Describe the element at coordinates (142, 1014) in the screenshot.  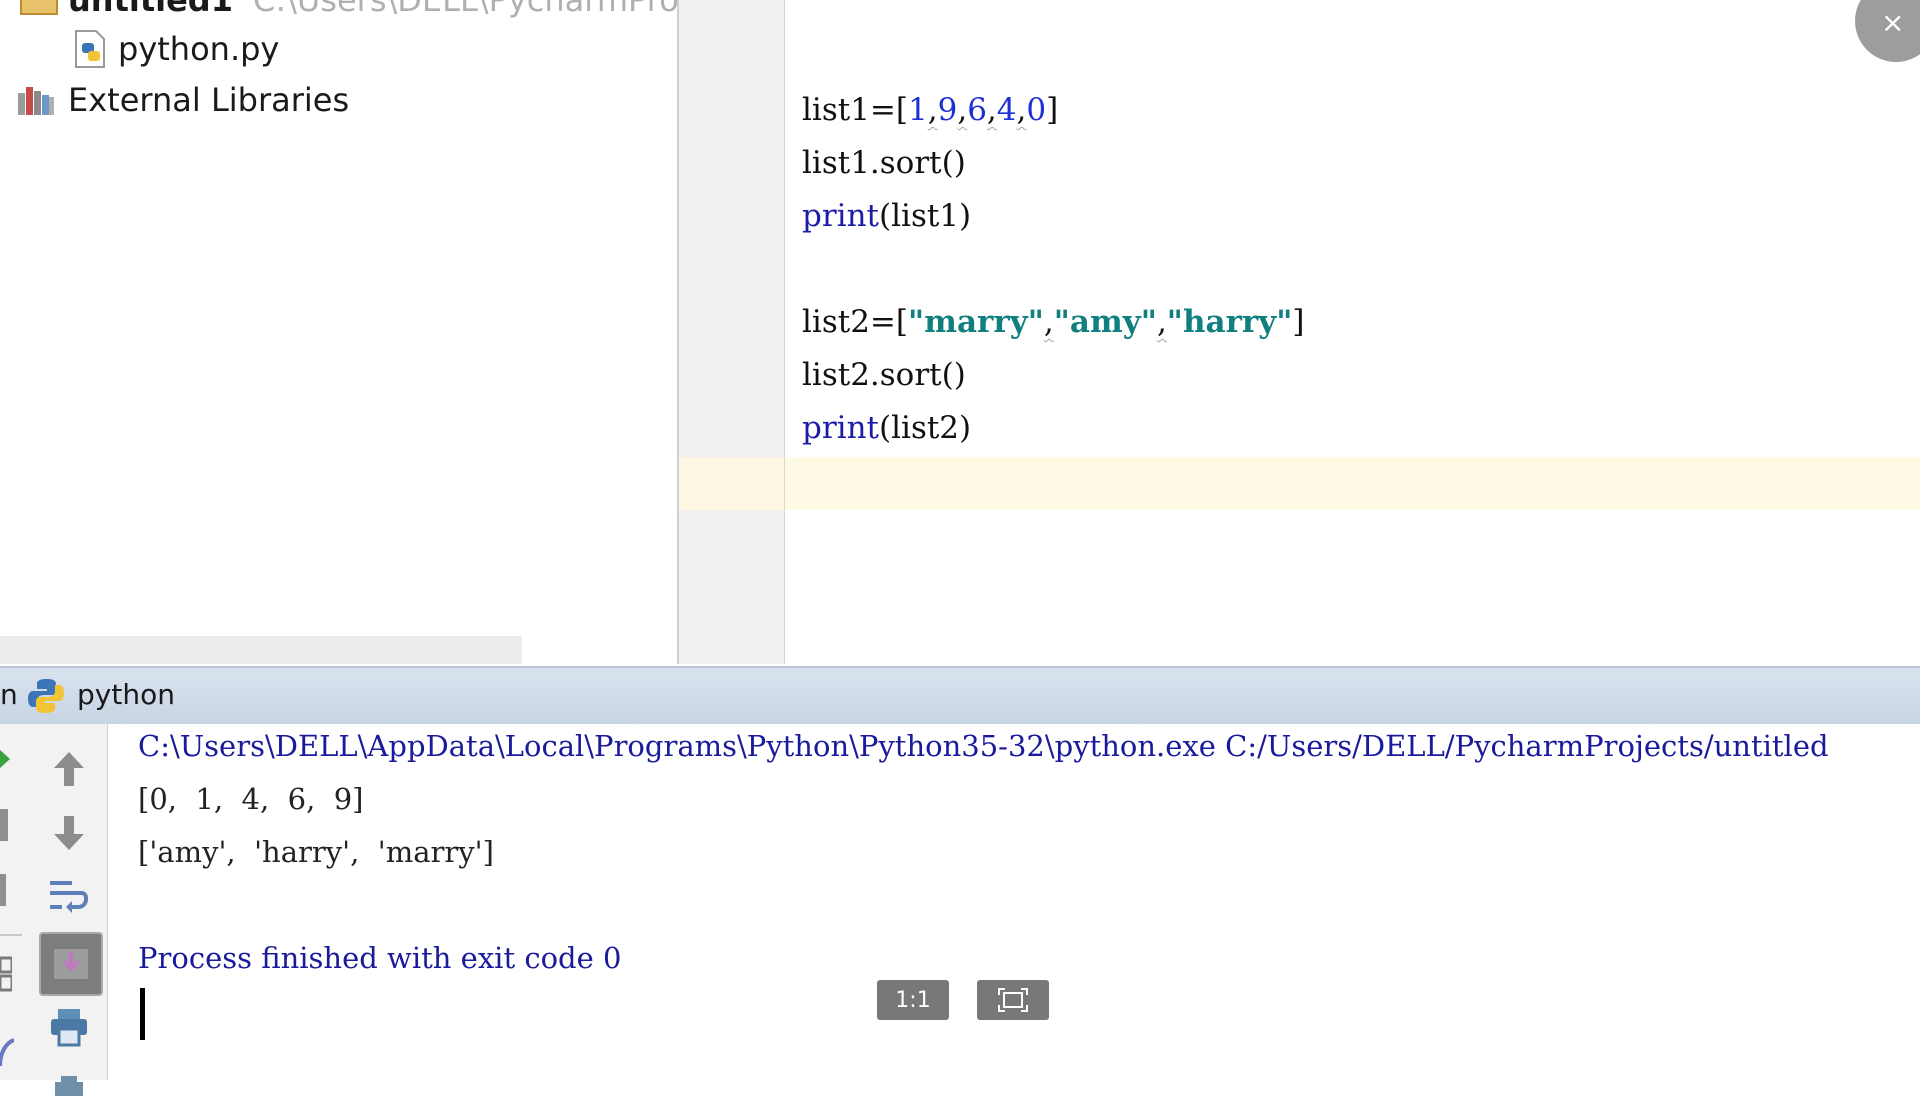
I see `text-cursor` at that location.